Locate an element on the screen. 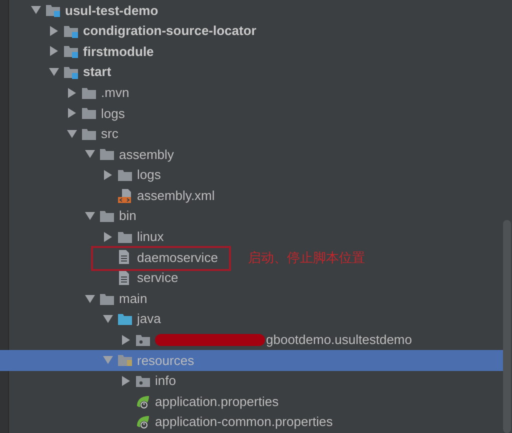 Image resolution: width=512 pixels, height=433 pixels. tree-item-label: main is located at coordinates (133, 299).